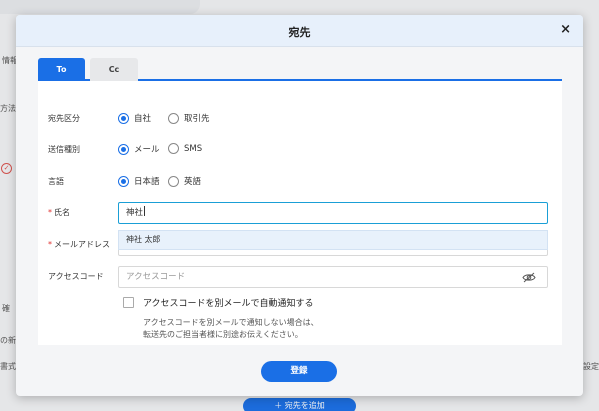 The image size is (599, 411). Describe the element at coordinates (61, 69) in the screenshot. I see `tab-to: To` at that location.